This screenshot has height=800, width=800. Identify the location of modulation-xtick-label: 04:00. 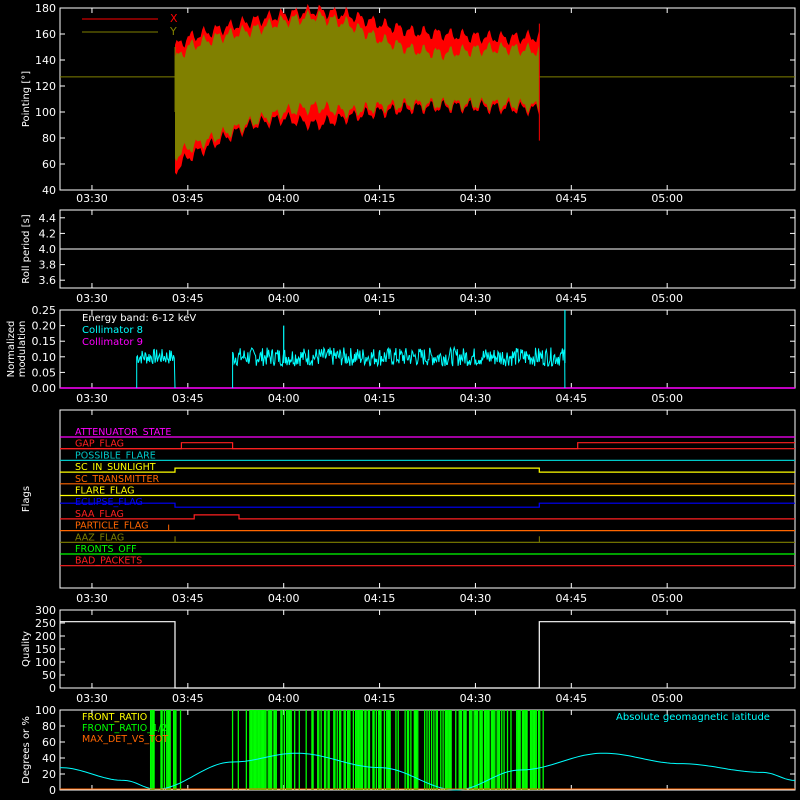
(284, 398).